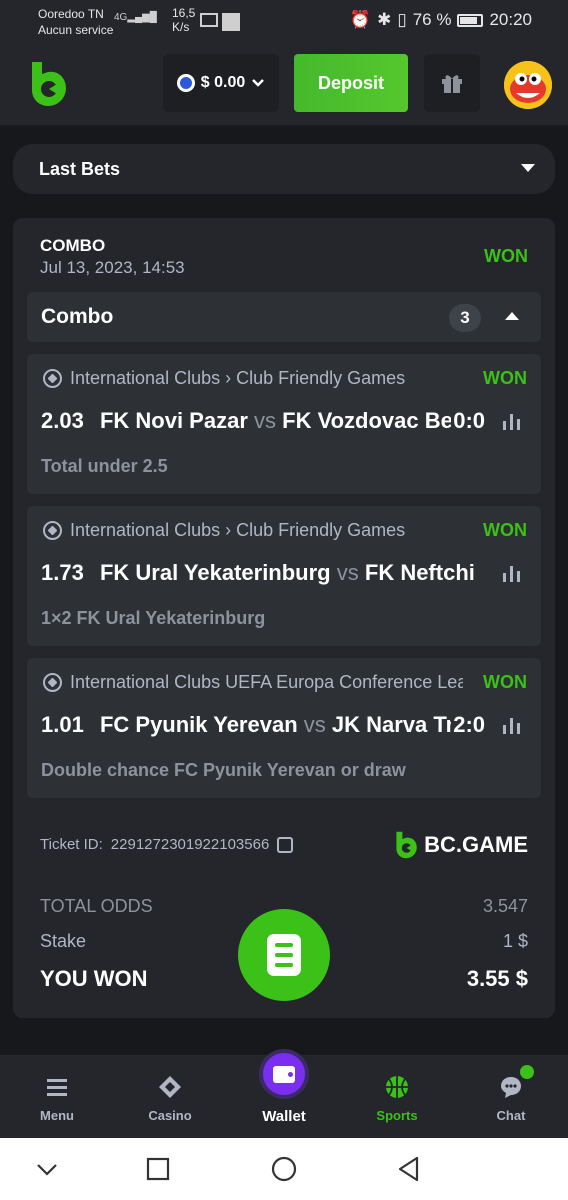 The height and width of the screenshot is (1200, 568). Describe the element at coordinates (80, 168) in the screenshot. I see `last-bets-label: Last Bets` at that location.